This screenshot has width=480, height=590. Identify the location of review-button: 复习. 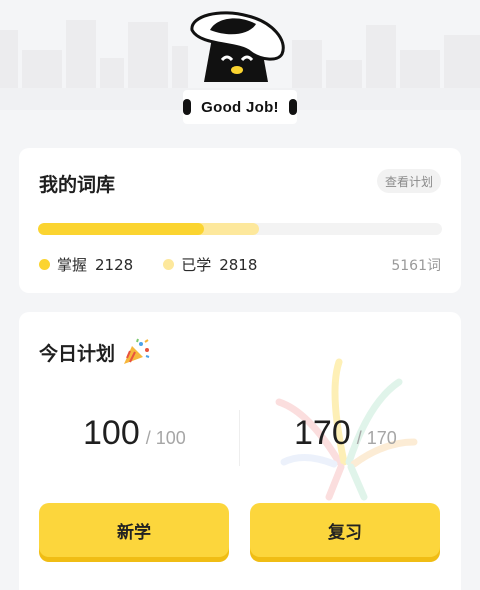
(345, 530).